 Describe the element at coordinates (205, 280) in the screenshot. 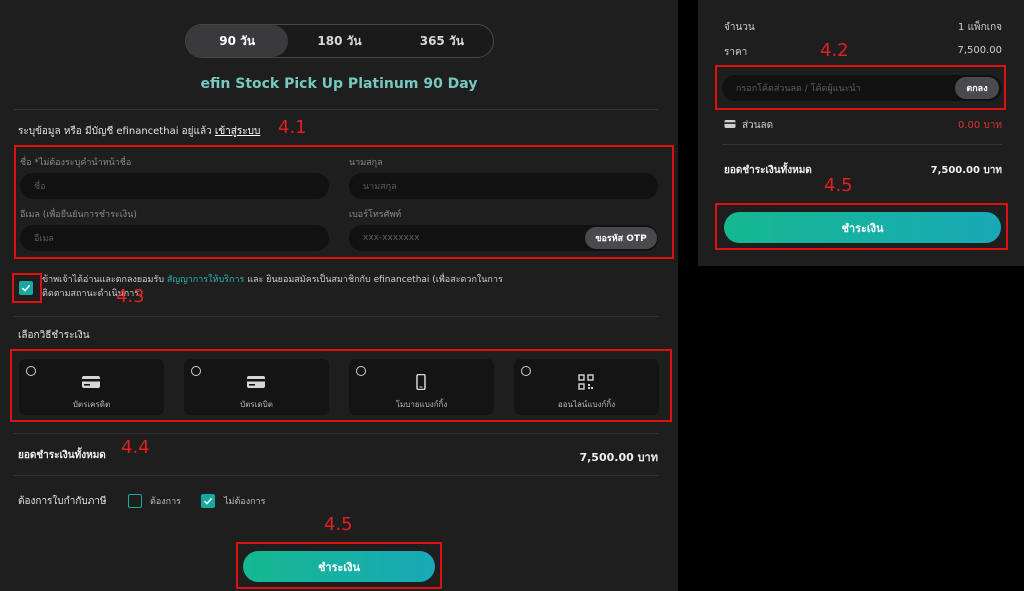

I see `terms-link: สัญญาการให้บริการ` at that location.